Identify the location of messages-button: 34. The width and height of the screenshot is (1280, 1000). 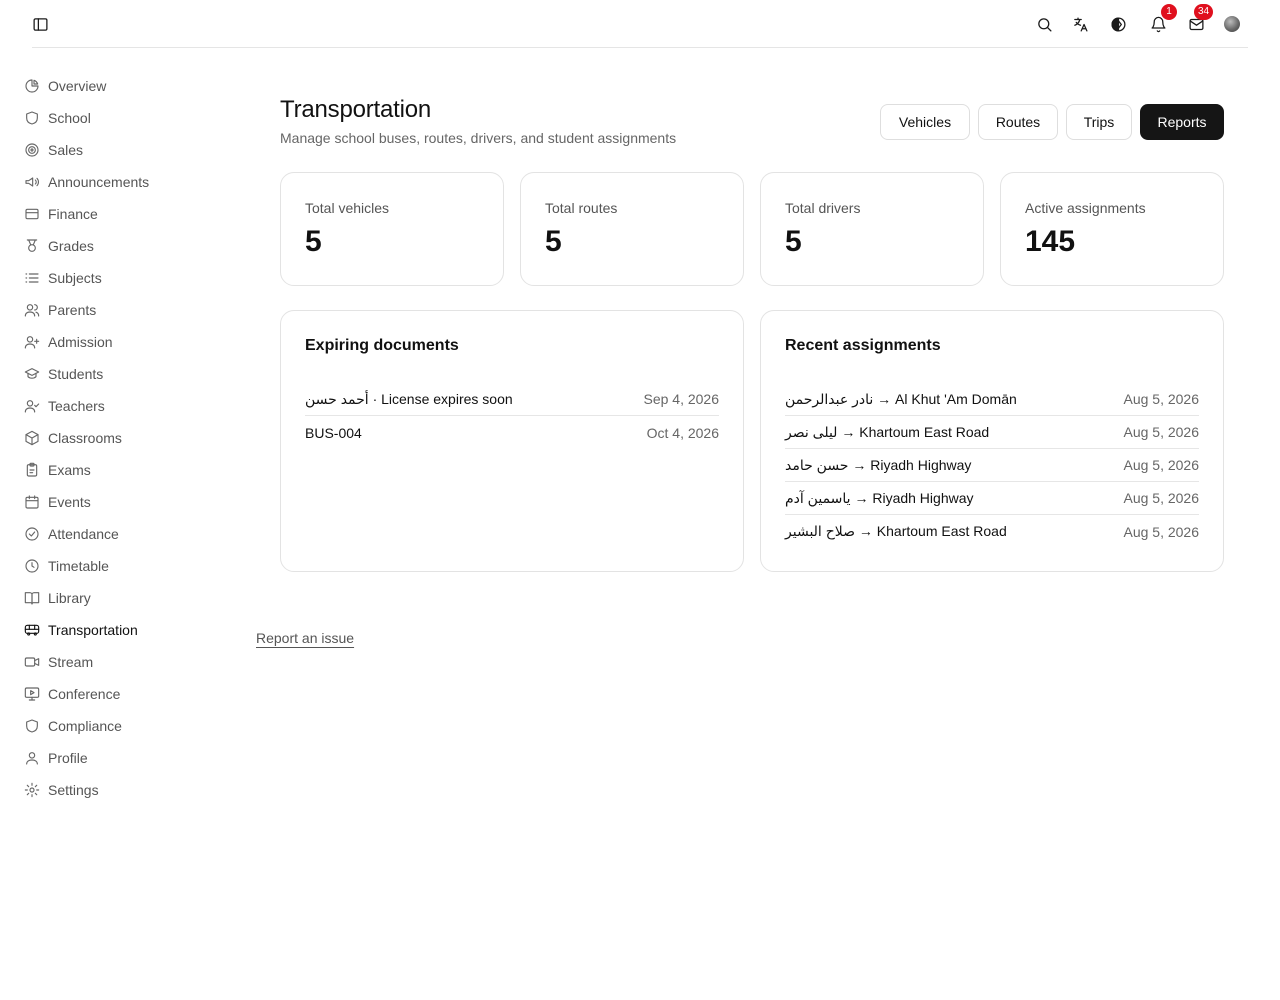
(1198, 21).